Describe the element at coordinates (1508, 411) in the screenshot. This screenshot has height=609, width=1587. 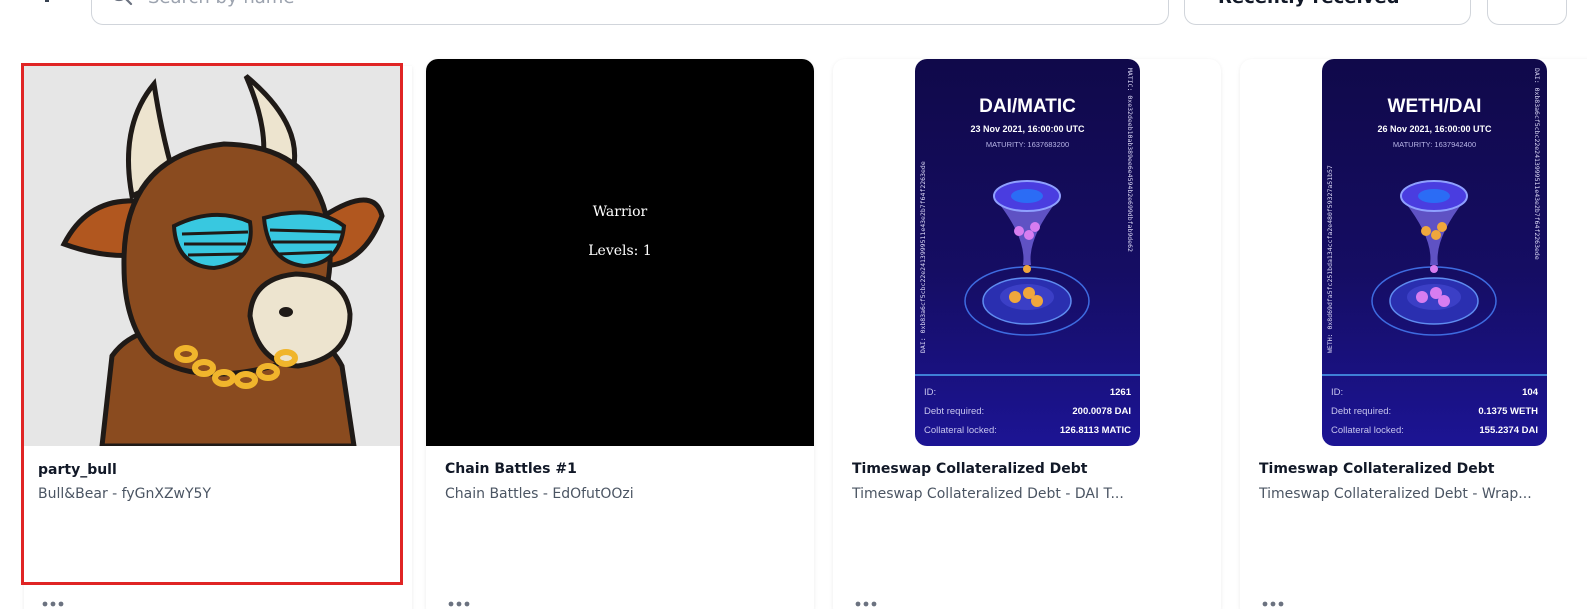
I see `debt-value: 0.1375 WETH` at that location.